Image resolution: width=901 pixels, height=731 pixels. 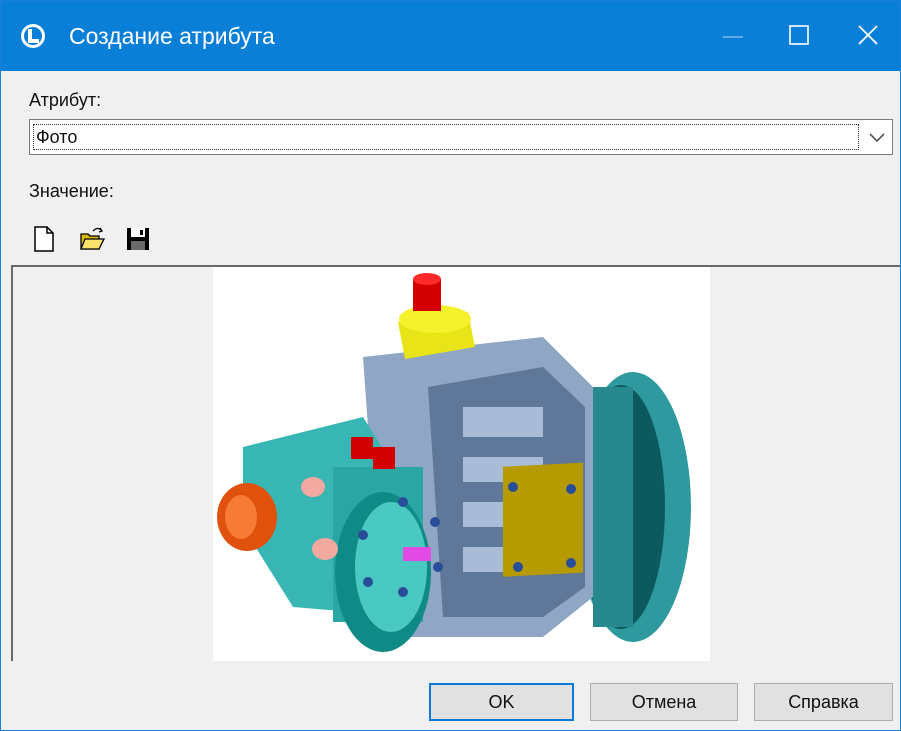 I want to click on title-bar: Создание атрибута, so click(x=450, y=36).